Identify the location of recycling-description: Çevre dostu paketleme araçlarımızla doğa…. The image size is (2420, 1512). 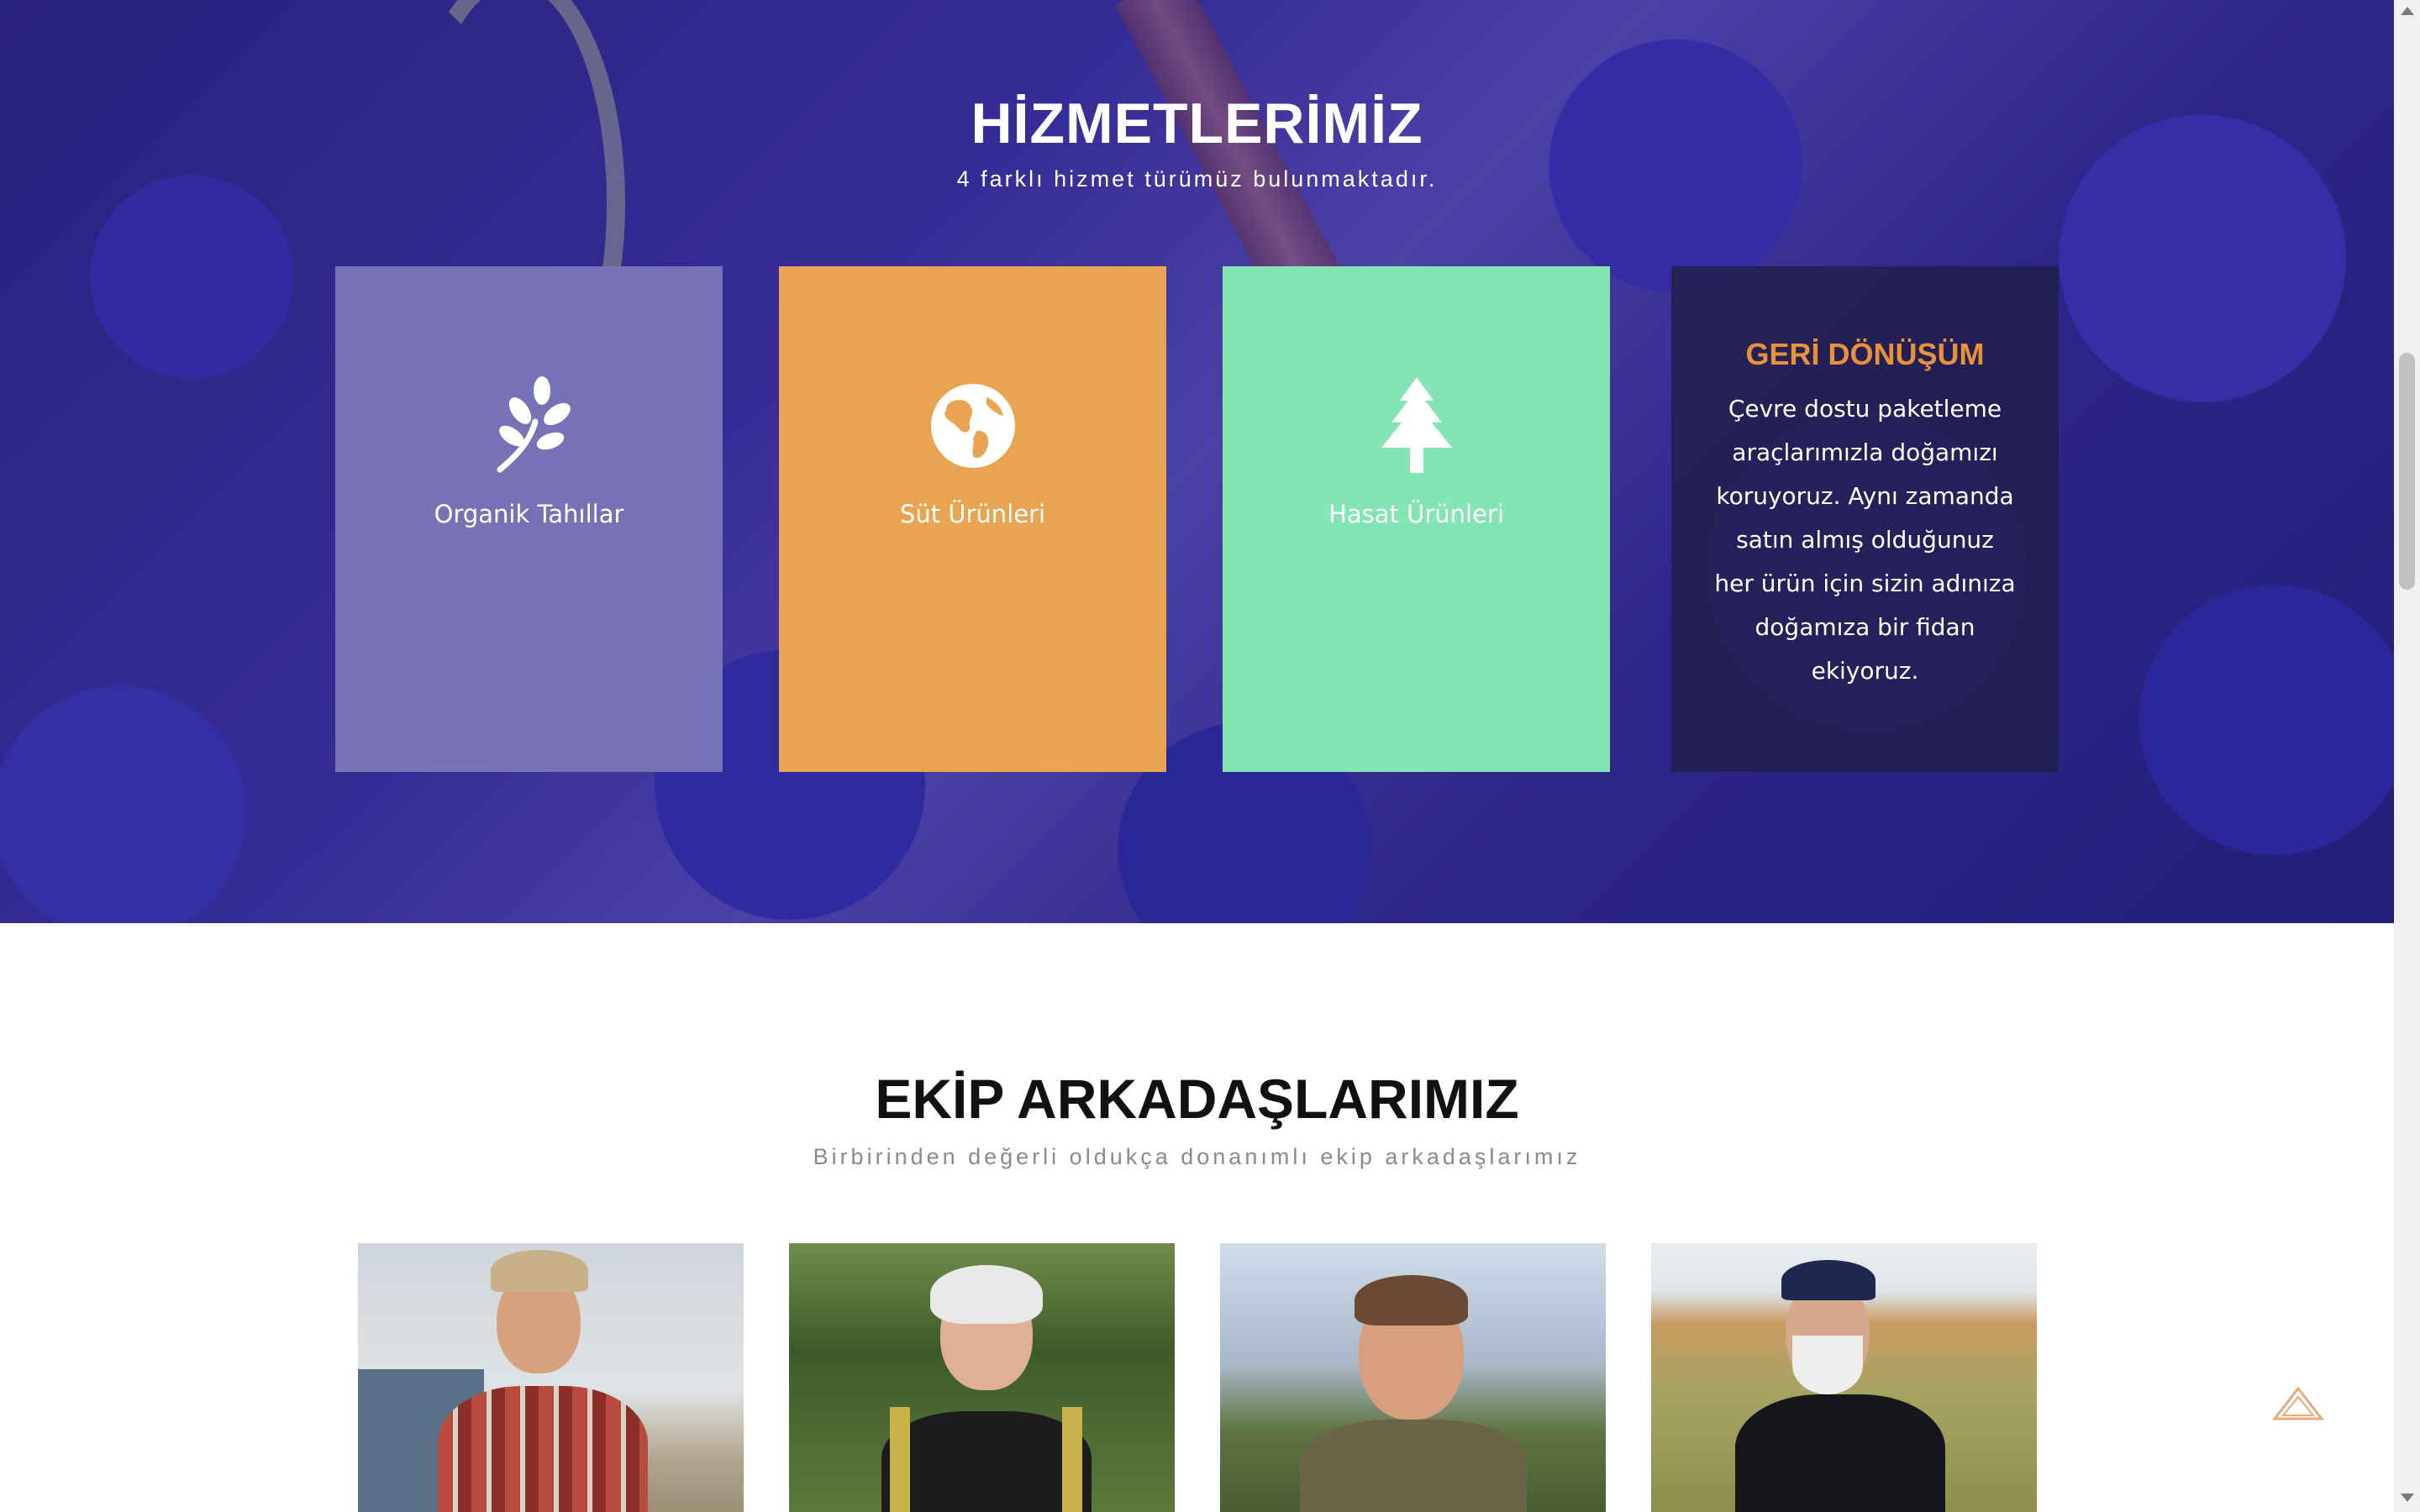
(1865, 540).